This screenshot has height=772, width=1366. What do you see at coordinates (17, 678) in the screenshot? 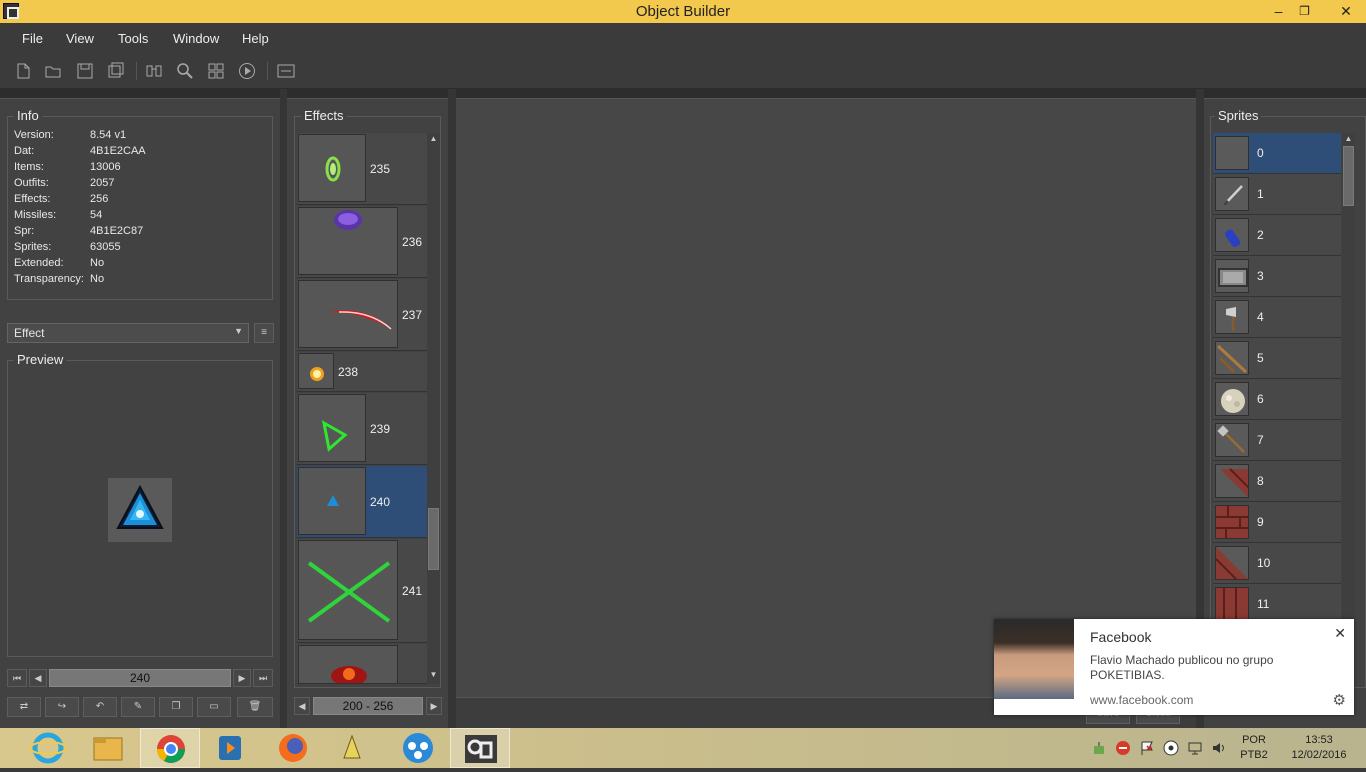
I see `first-button: ⏮` at bounding box center [17, 678].